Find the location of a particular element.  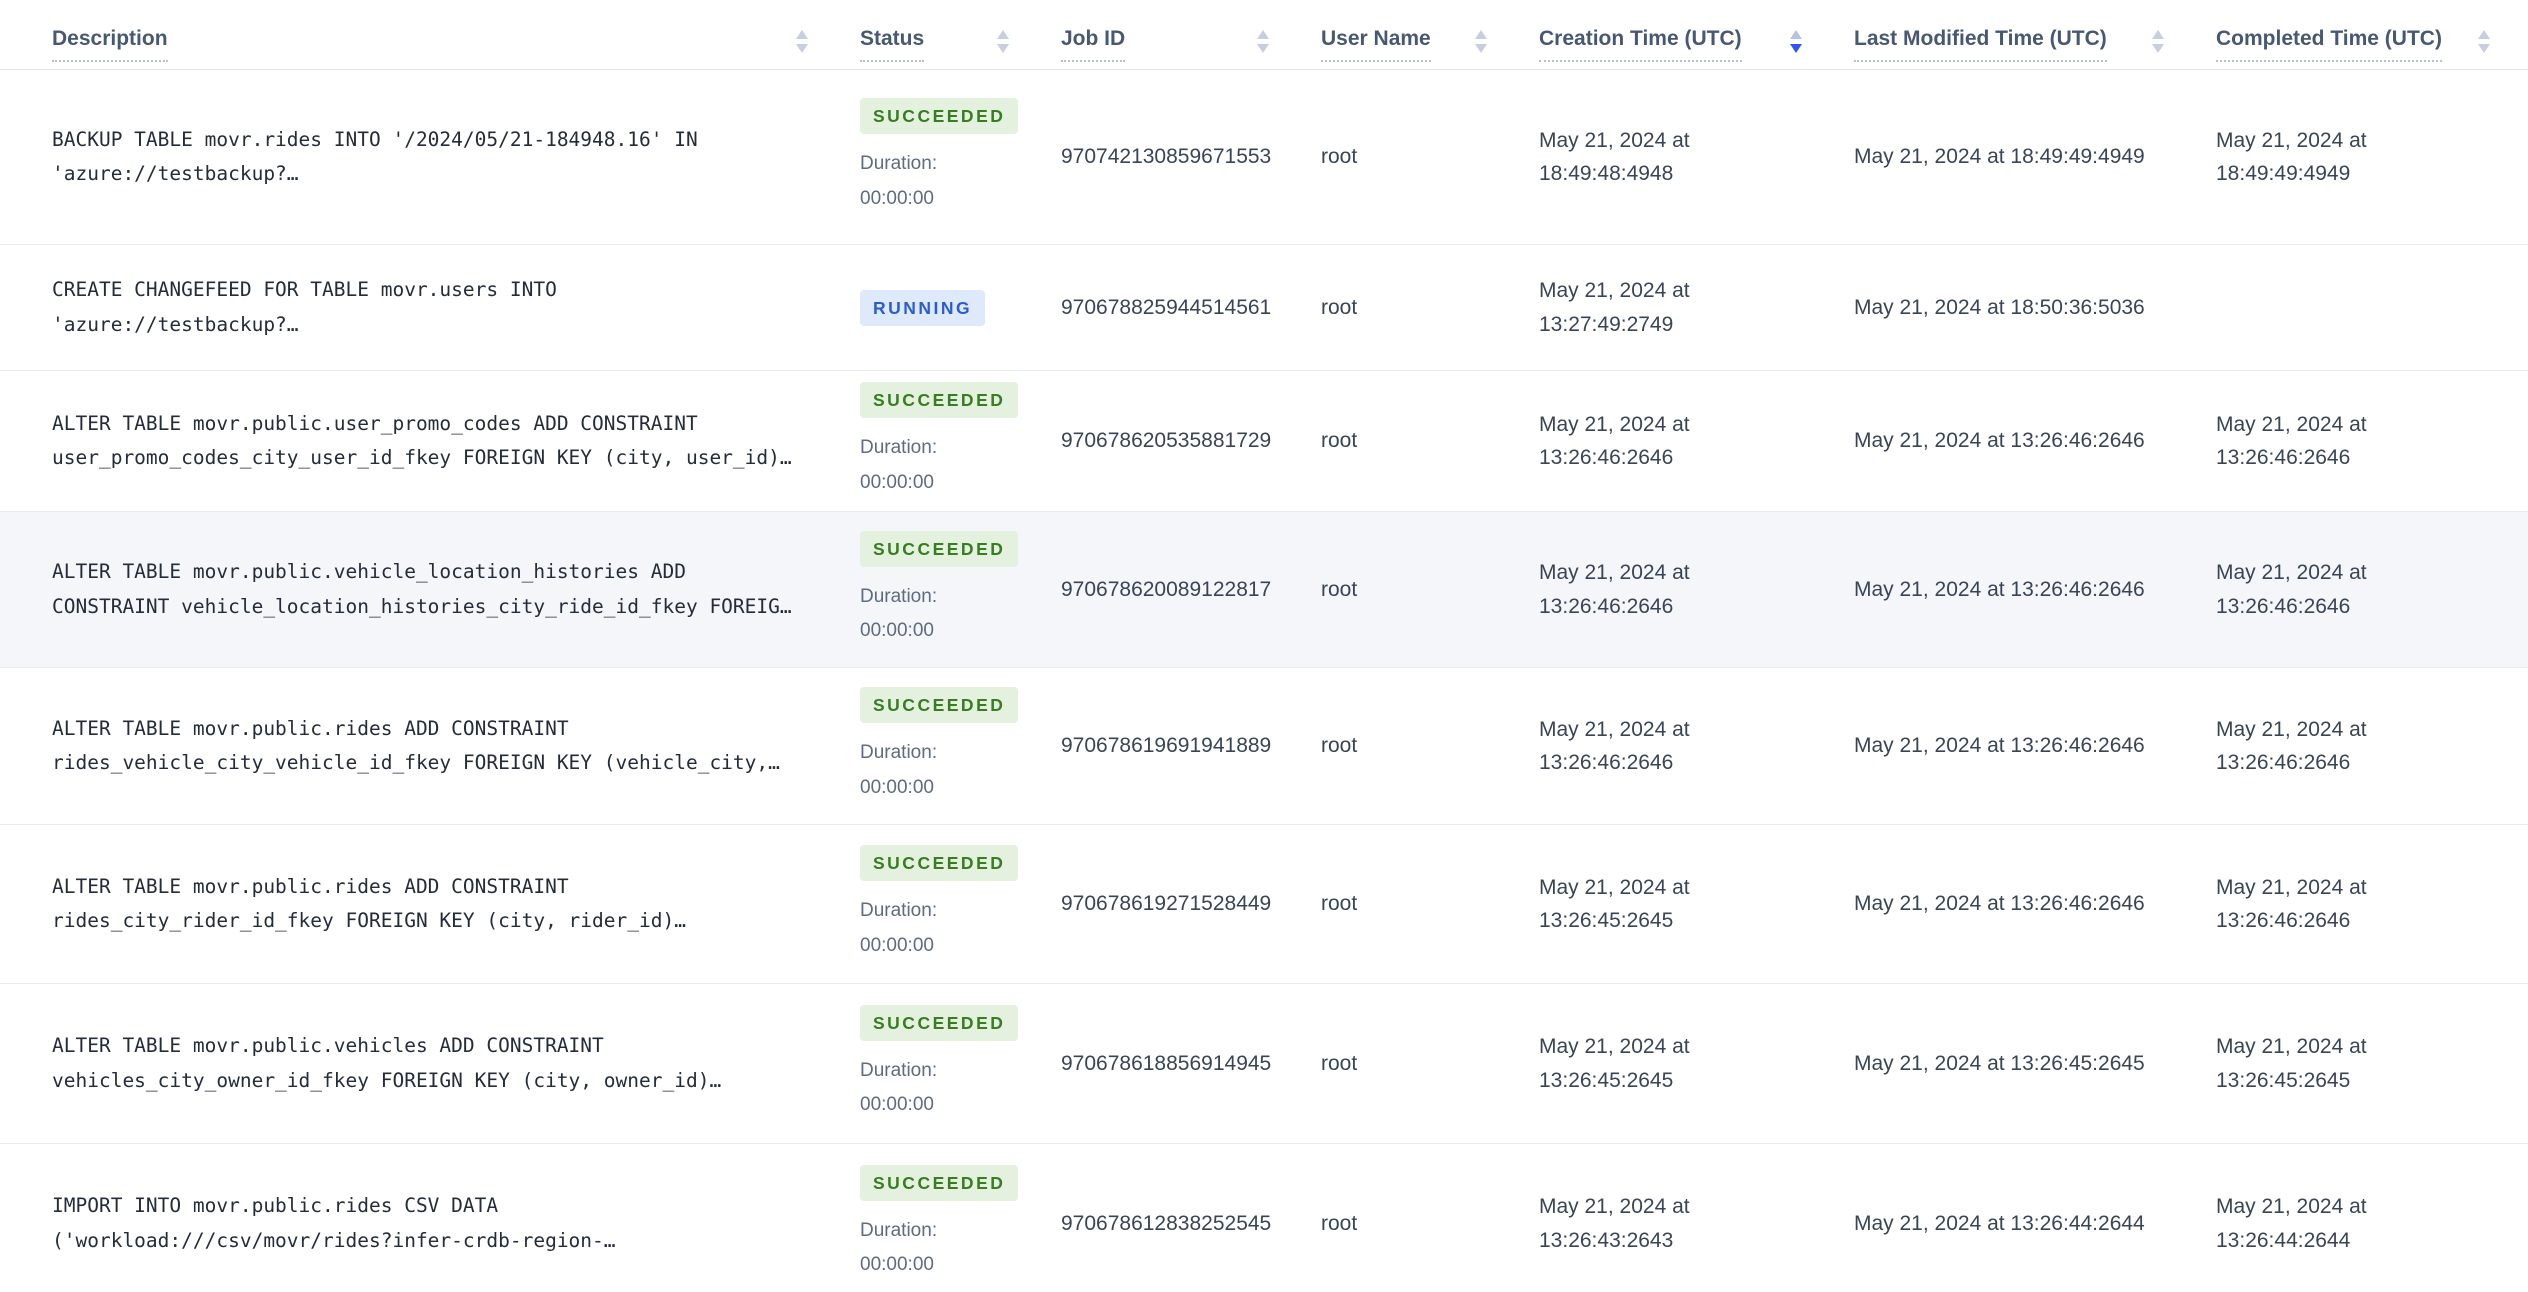

column-header-creation-time: Creation Time (UTC) is located at coordinates (1644, 34).